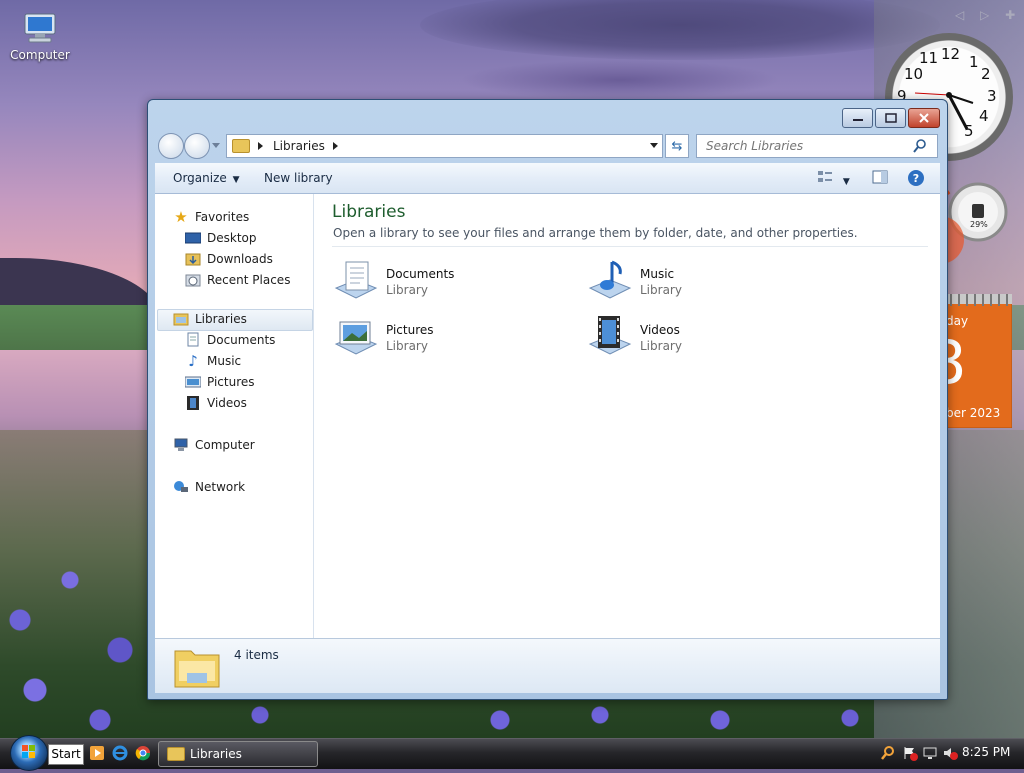 The image size is (1024, 773). I want to click on nav-network: Network, so click(209, 487).